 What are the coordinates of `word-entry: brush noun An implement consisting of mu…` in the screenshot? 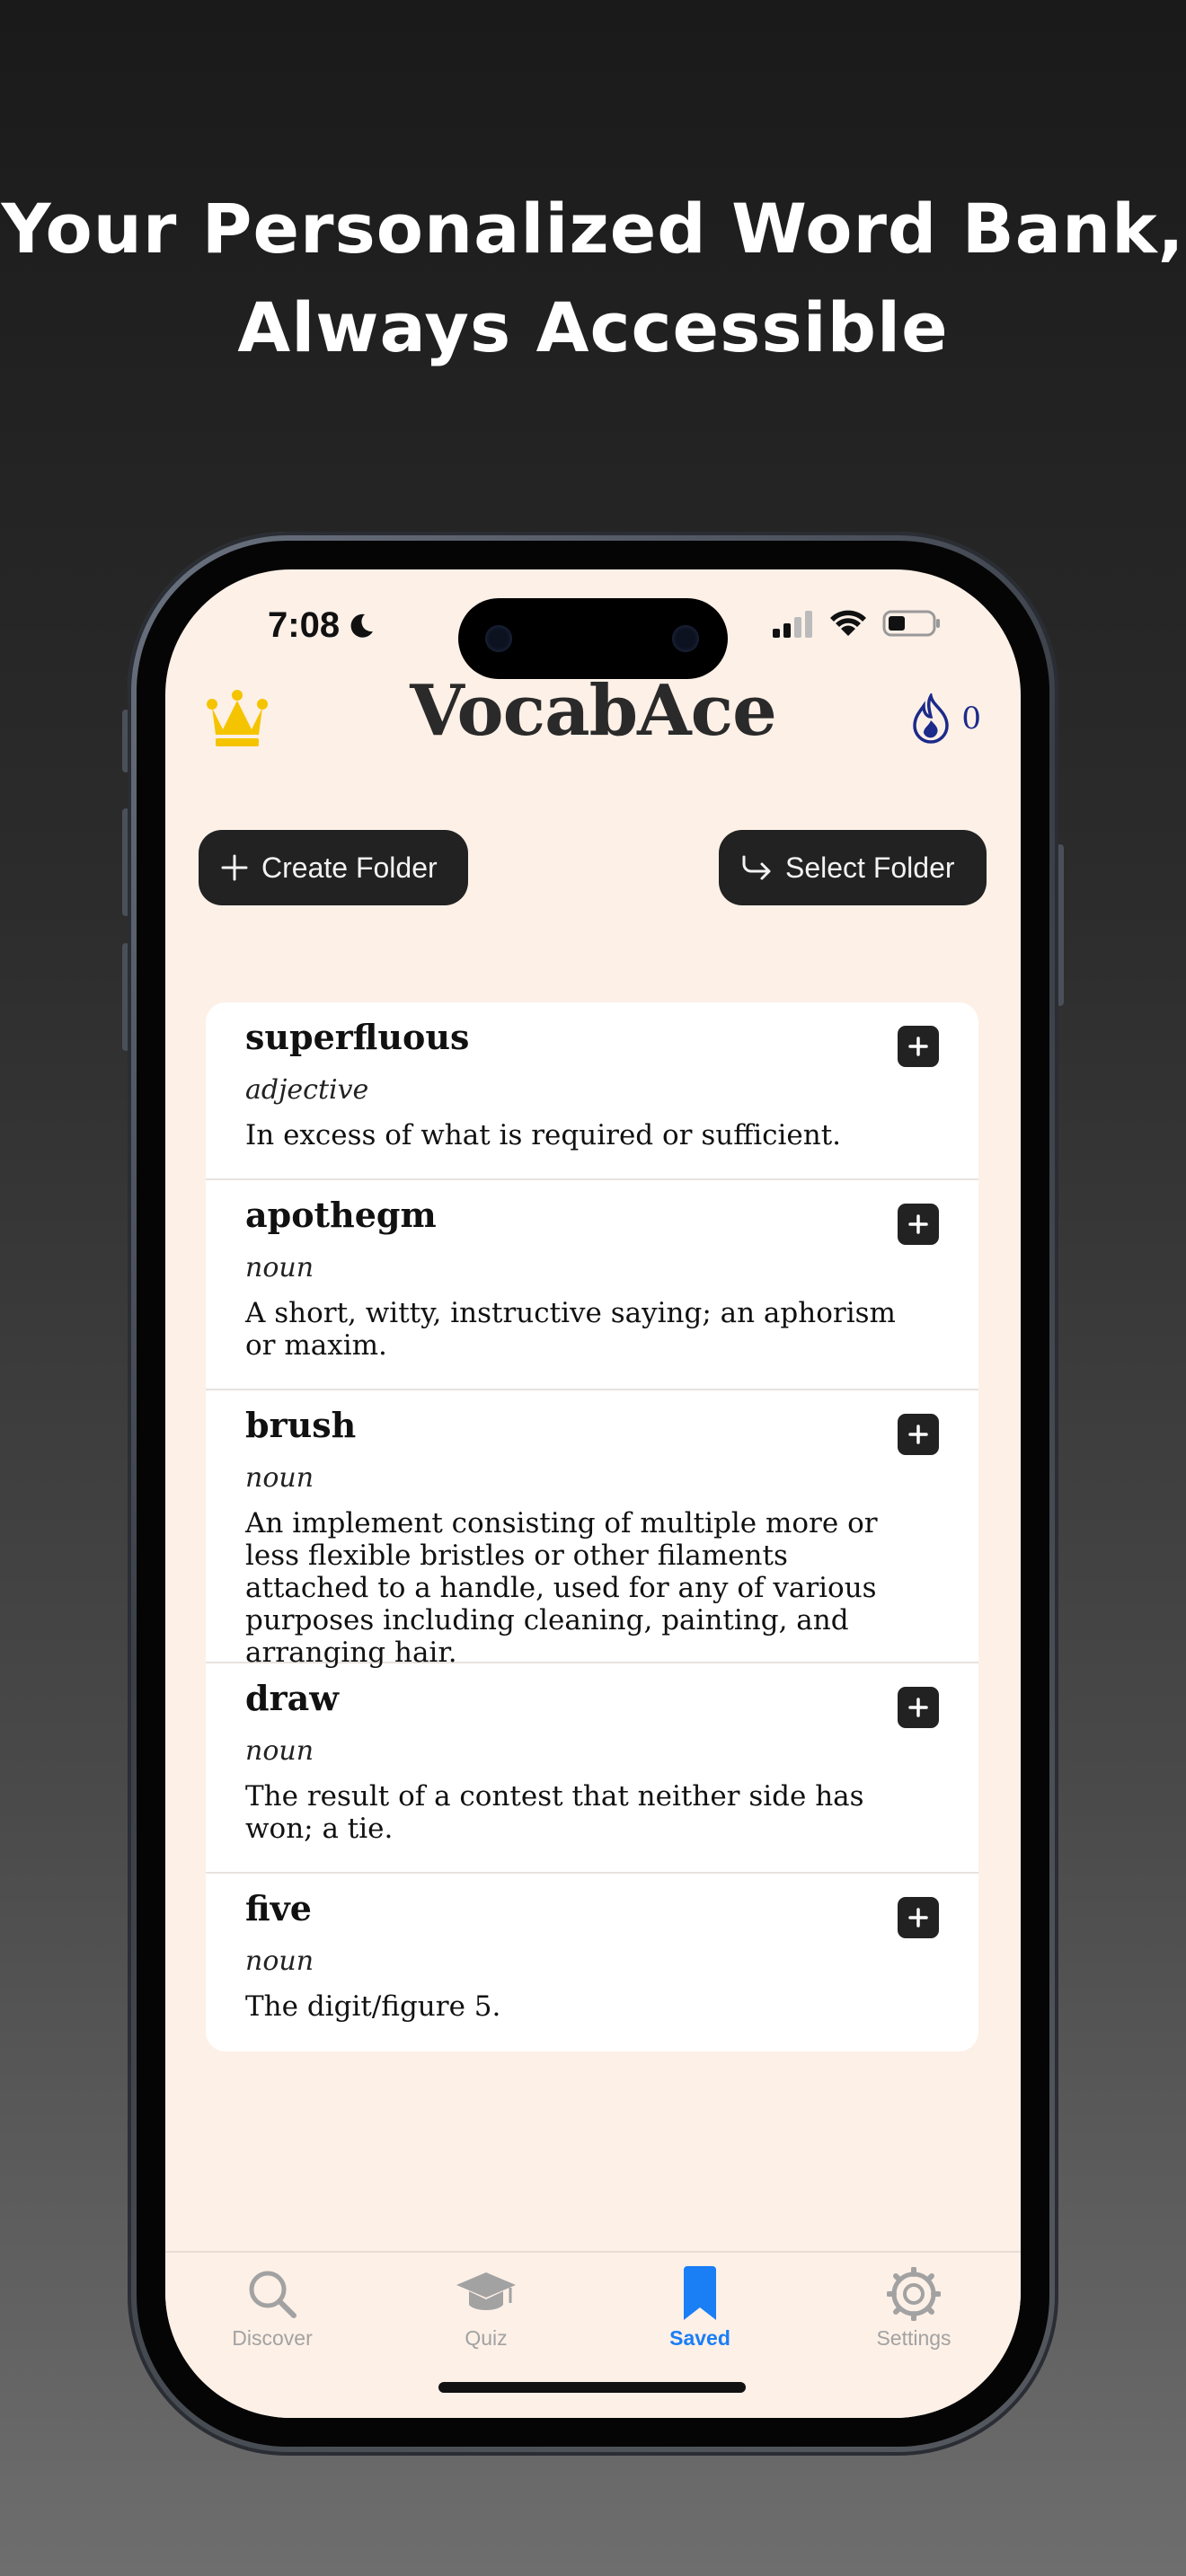 It's located at (592, 1529).